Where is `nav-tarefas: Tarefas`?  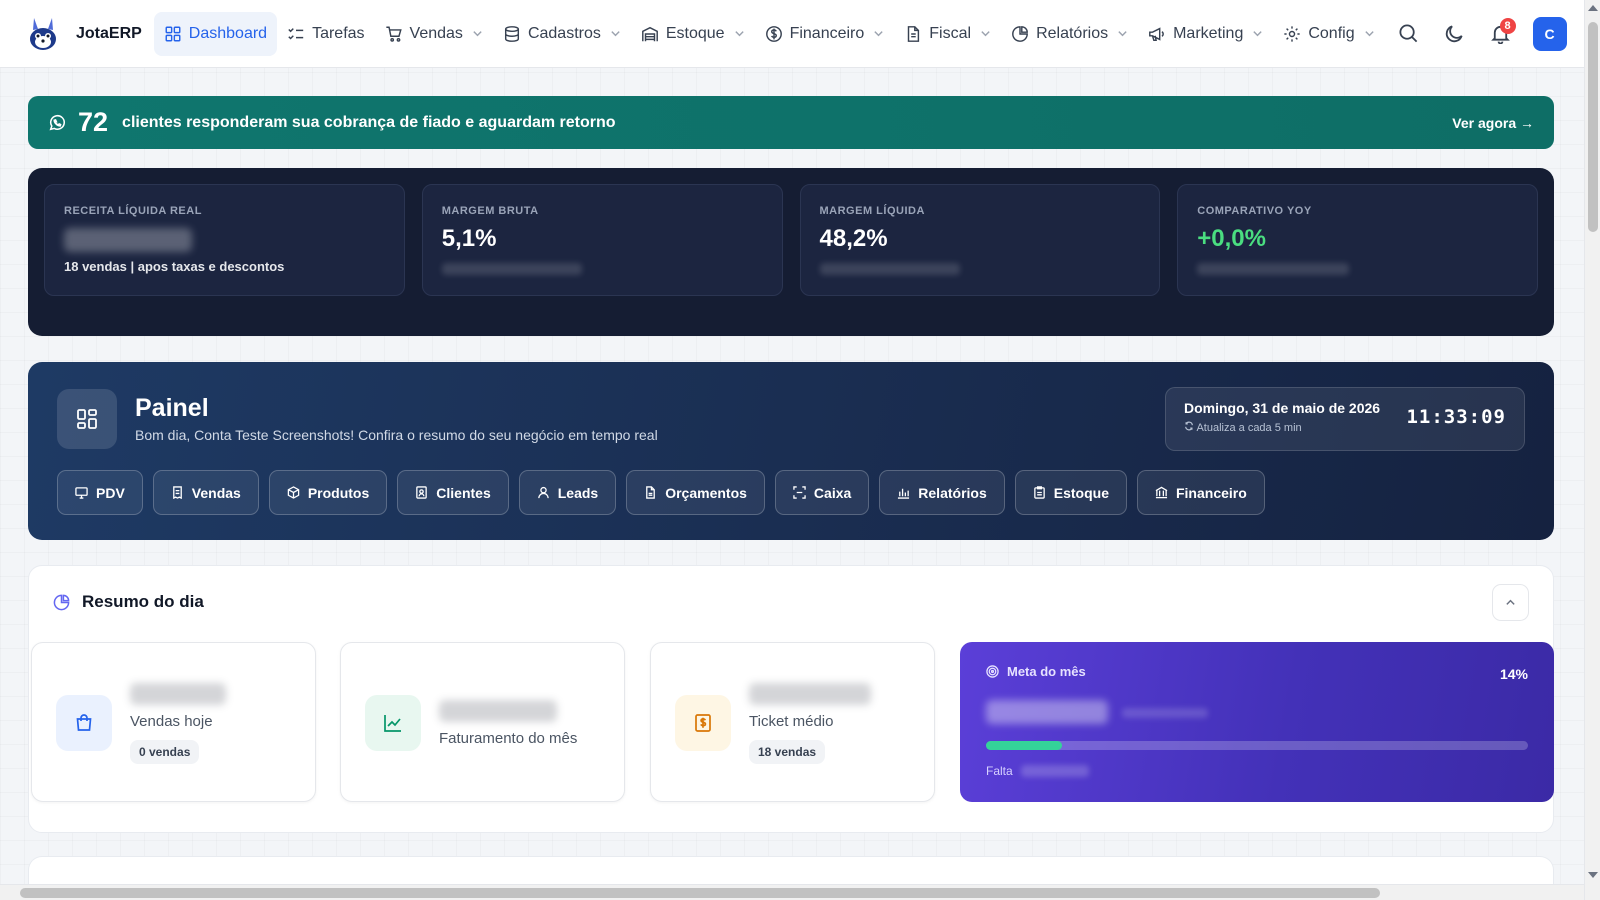 nav-tarefas: Tarefas is located at coordinates (325, 34).